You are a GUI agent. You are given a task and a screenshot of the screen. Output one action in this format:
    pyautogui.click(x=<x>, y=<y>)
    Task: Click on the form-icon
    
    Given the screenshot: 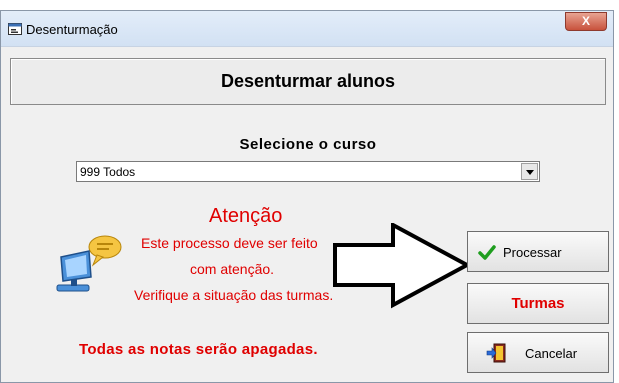 What is the action you would take?
    pyautogui.click(x=15, y=29)
    